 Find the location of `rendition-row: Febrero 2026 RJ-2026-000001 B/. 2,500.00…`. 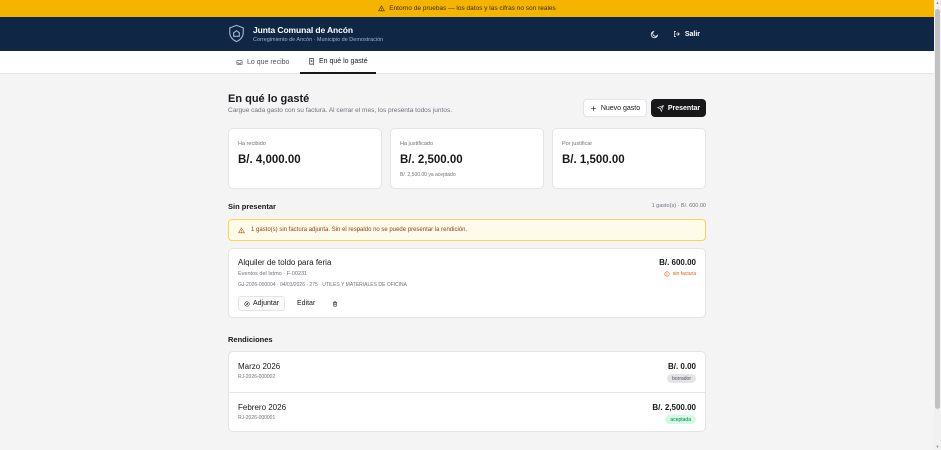

rendition-row: Febrero 2026 RJ-2026-000001 B/. 2,500.00… is located at coordinates (467, 412).